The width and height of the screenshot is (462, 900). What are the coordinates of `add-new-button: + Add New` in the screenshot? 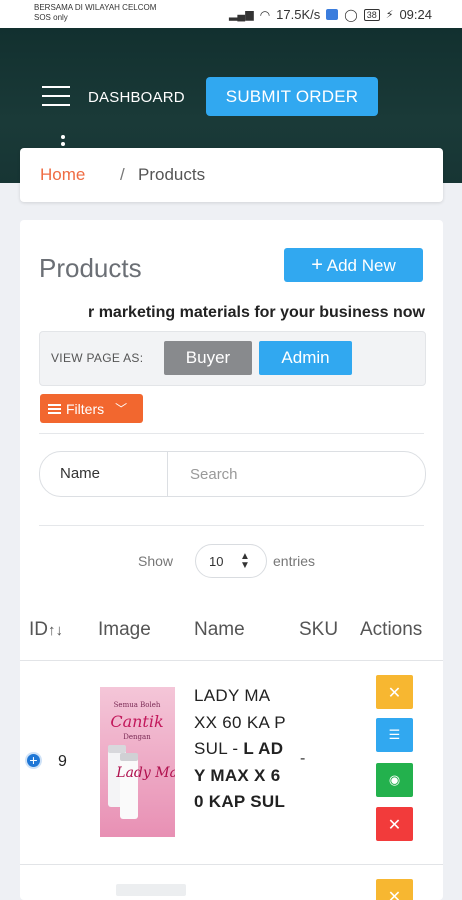 It's located at (353, 265).